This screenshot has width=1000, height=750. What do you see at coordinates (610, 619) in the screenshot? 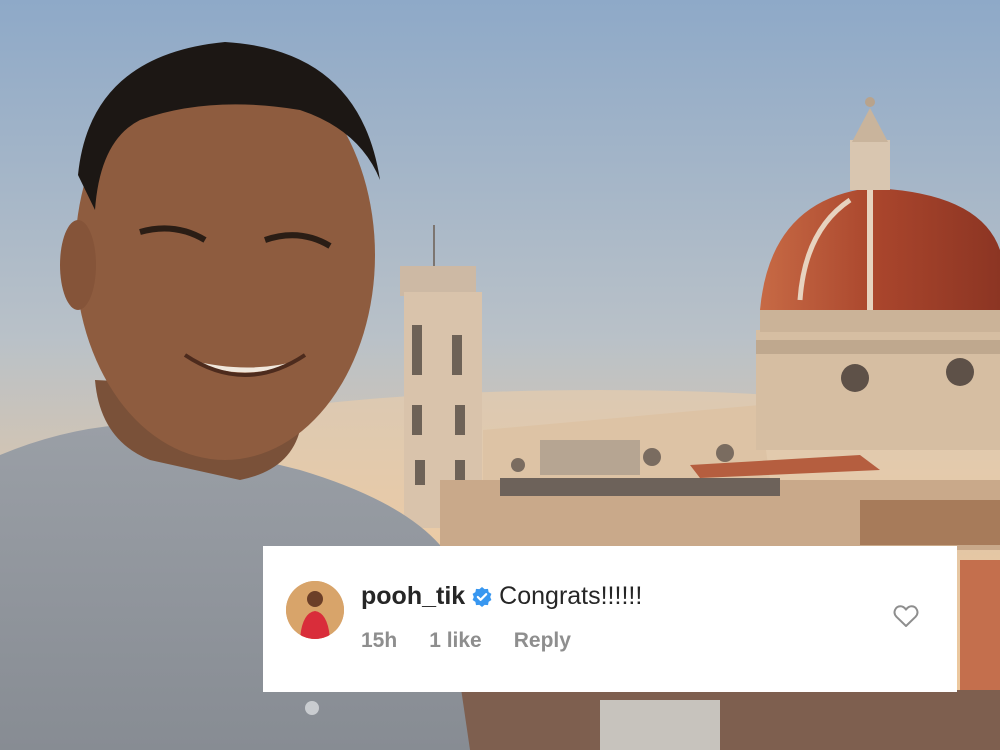
I see `comment-card: pooh_tik Congrats!!!!!! 15h 1 like Reply` at bounding box center [610, 619].